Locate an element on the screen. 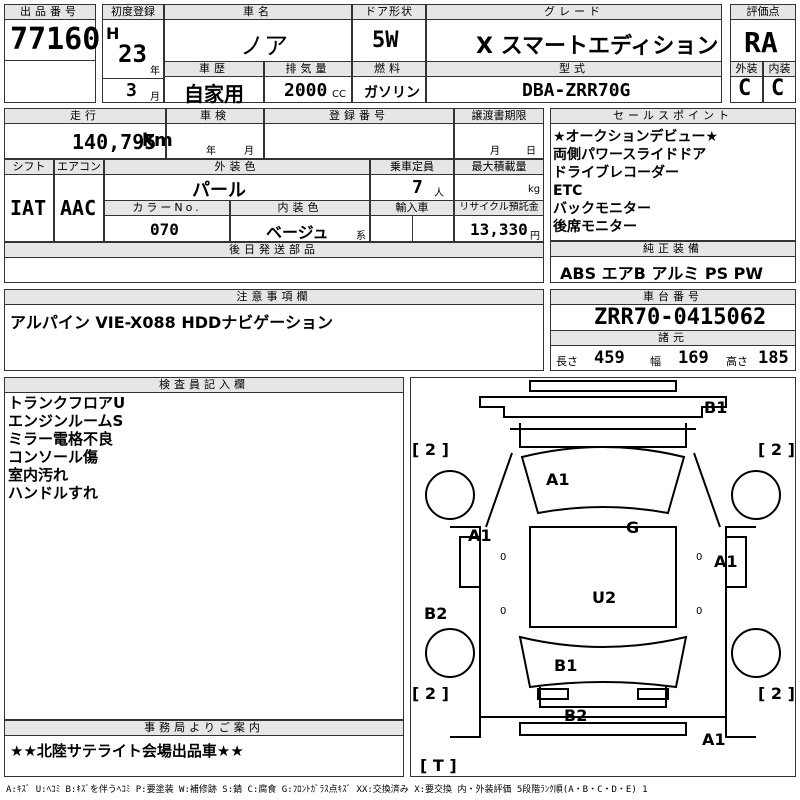 This screenshot has height=800, width=800. fuel: ガソリン is located at coordinates (392, 93).